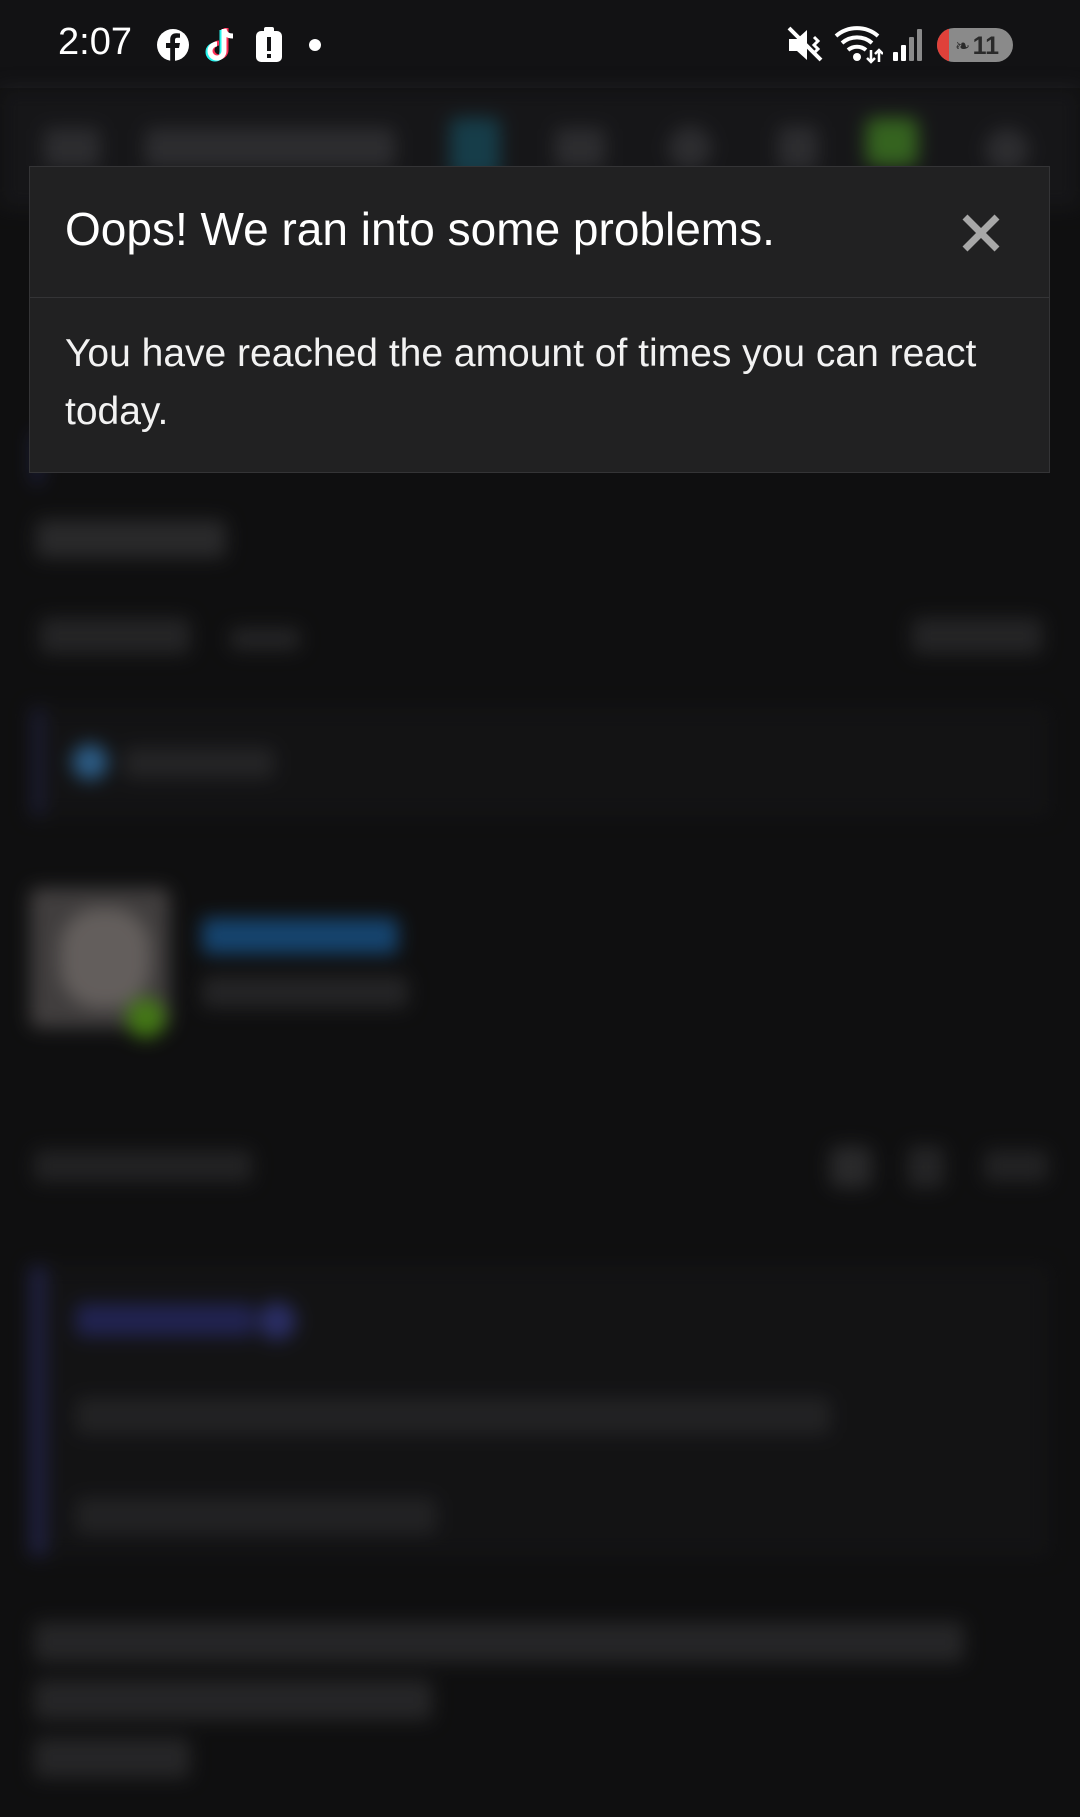  What do you see at coordinates (315, 45) in the screenshot?
I see `dot-icon` at bounding box center [315, 45].